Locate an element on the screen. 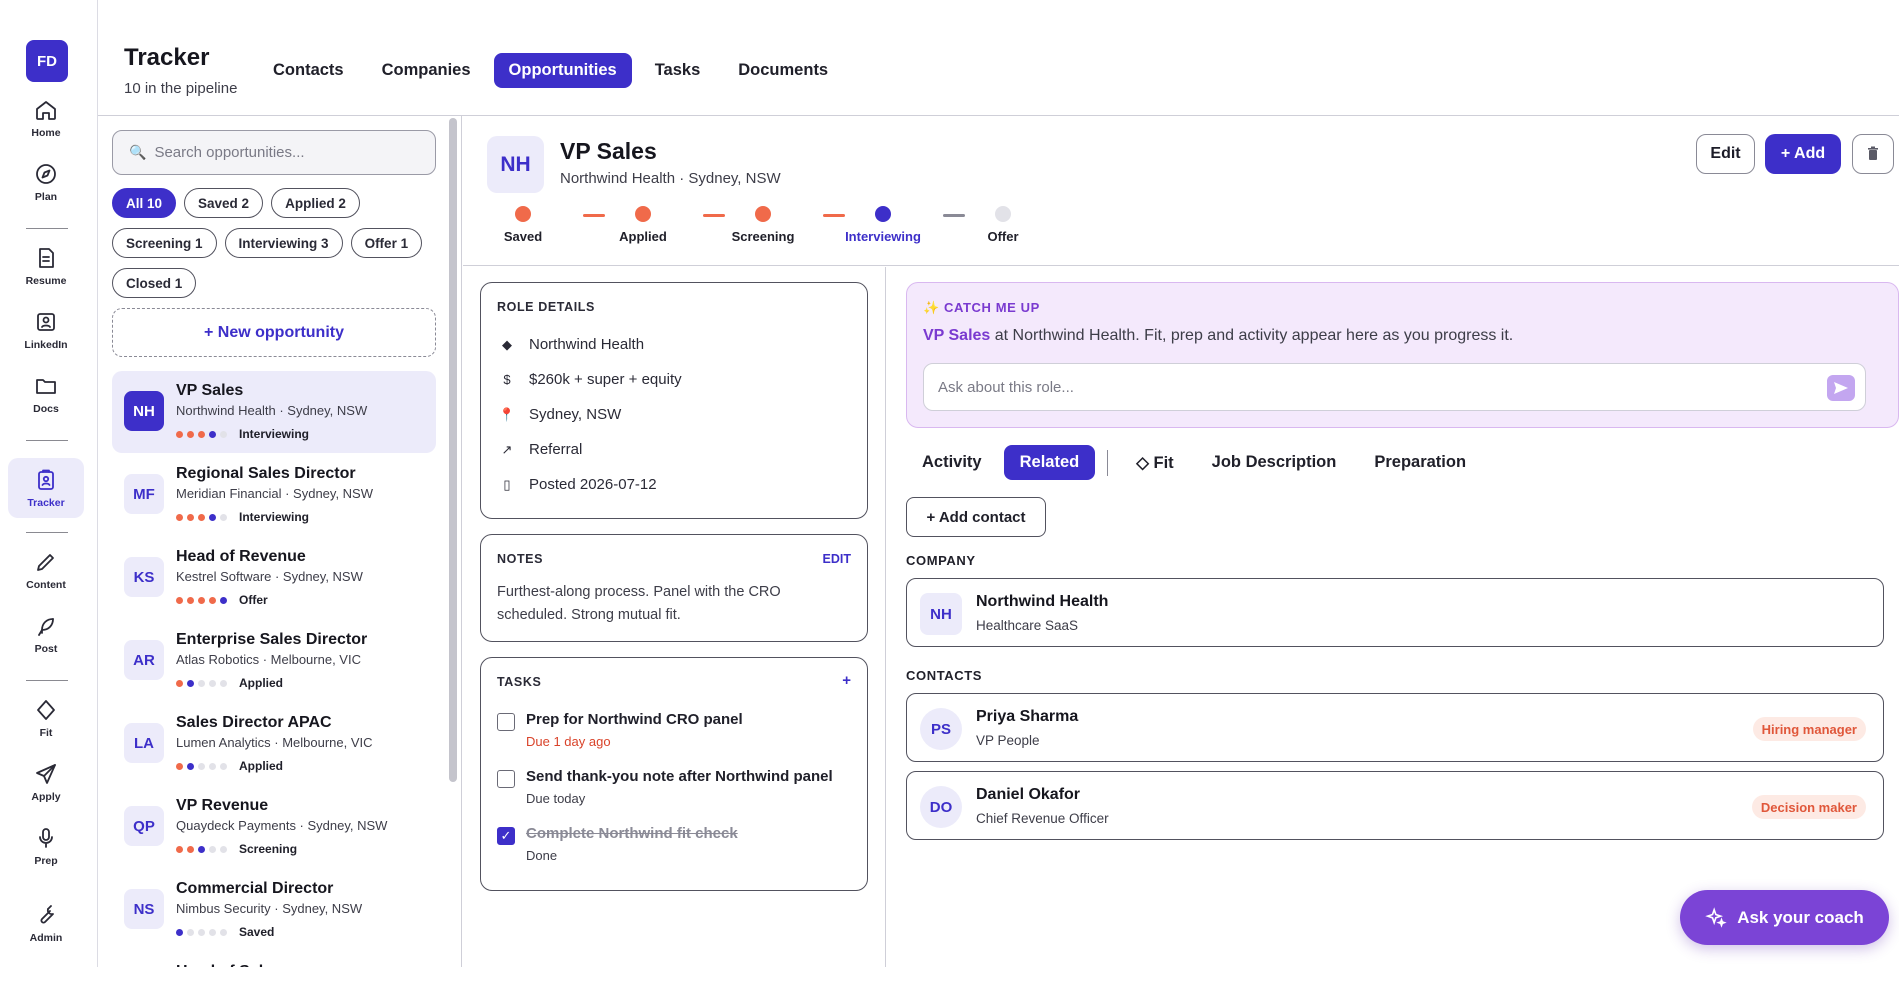 The width and height of the screenshot is (1899, 997). tracker-icon is located at coordinates (46, 479).